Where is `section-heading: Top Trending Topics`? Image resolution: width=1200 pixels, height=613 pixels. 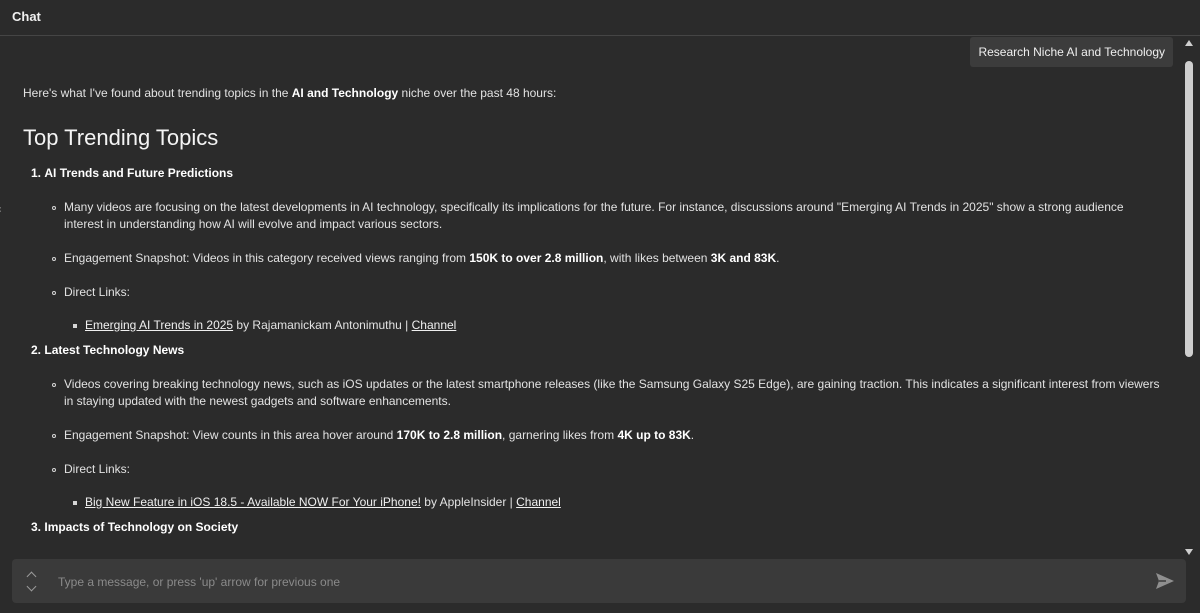
section-heading: Top Trending Topics is located at coordinates (121, 137).